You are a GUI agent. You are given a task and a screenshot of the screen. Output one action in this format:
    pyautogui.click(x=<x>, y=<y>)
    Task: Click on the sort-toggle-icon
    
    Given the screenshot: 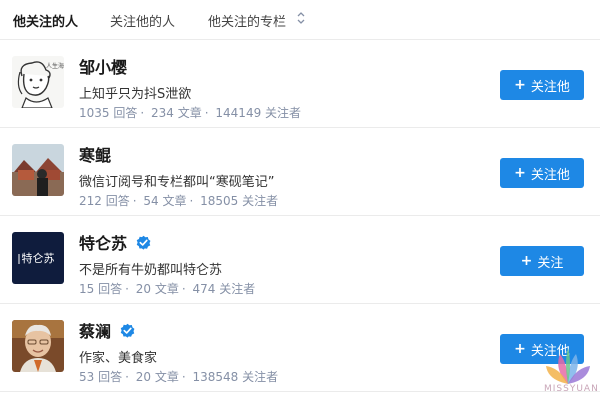 What is the action you would take?
    pyautogui.click(x=301, y=18)
    